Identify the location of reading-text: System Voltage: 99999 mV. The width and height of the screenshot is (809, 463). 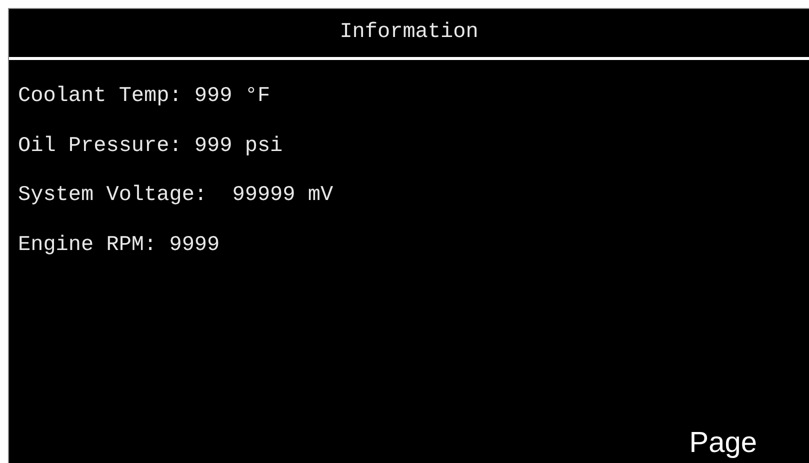
(176, 196).